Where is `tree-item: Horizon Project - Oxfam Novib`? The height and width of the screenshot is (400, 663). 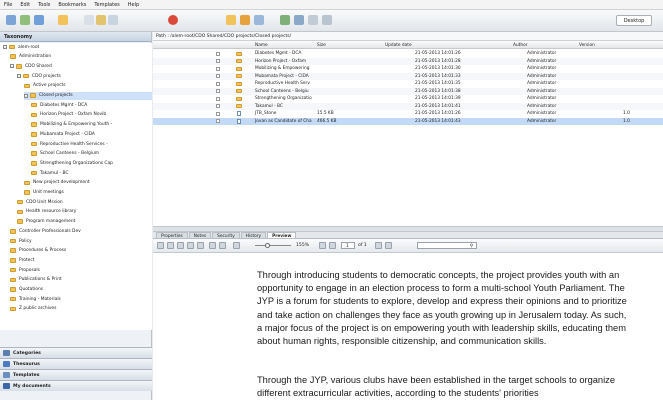
tree-item: Horizon Project - Oxfam Novib is located at coordinates (91, 115).